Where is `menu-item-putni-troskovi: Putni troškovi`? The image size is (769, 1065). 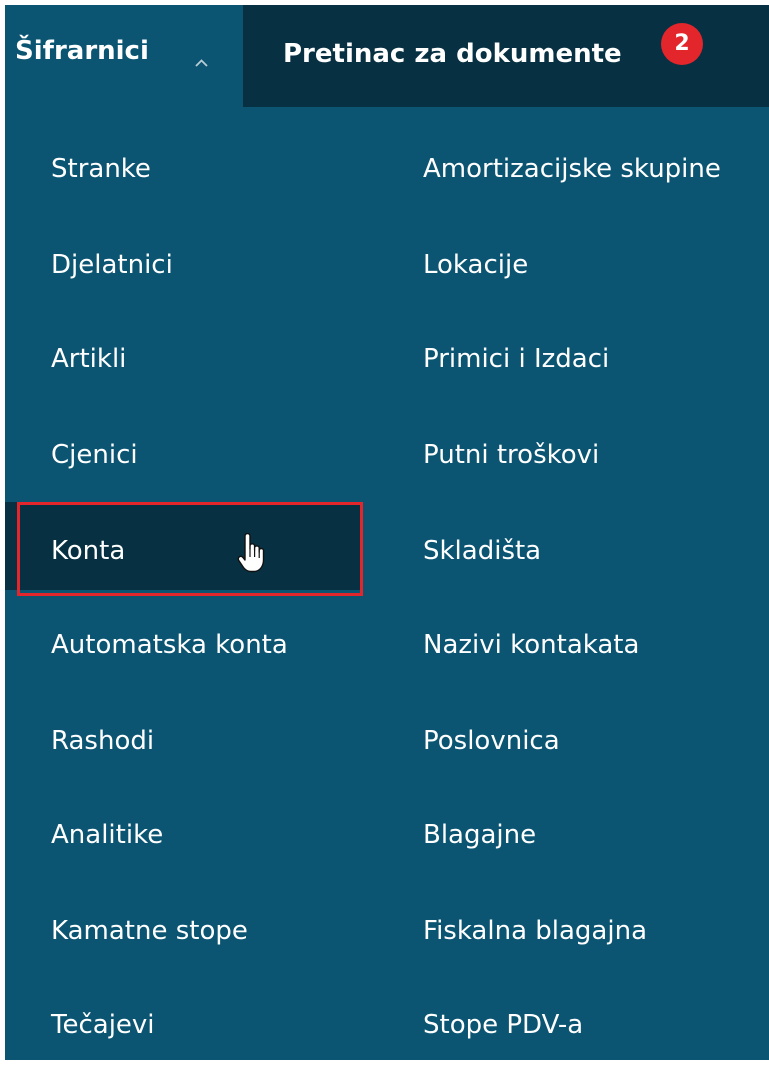
menu-item-putni-troskovi: Putni troškovi is located at coordinates (583, 450).